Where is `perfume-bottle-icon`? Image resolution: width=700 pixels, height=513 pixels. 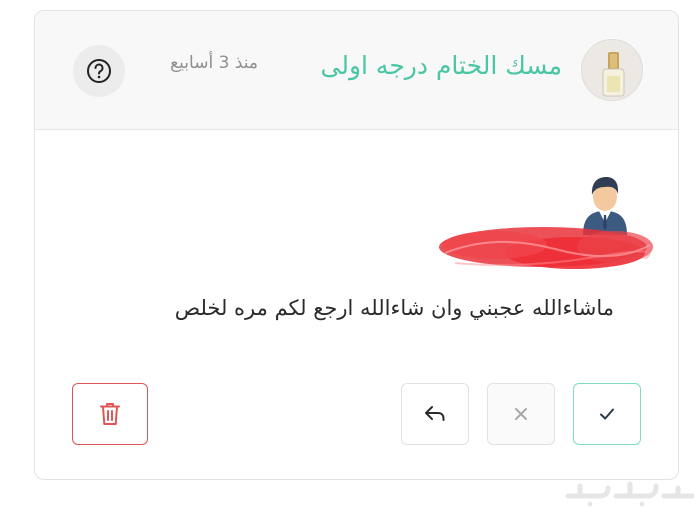 perfume-bottle-icon is located at coordinates (612, 70).